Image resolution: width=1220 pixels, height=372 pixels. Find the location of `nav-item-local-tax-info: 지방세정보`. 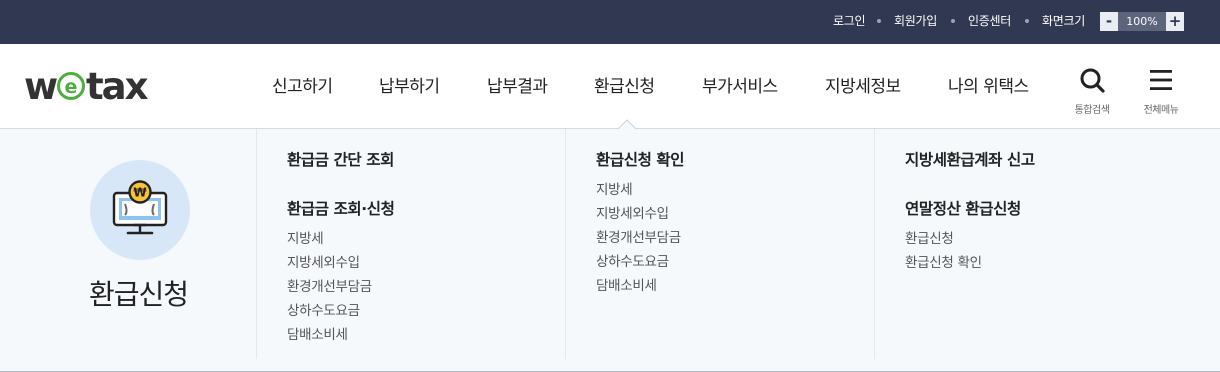

nav-item-local-tax-info: 지방세정보 is located at coordinates (863, 87).